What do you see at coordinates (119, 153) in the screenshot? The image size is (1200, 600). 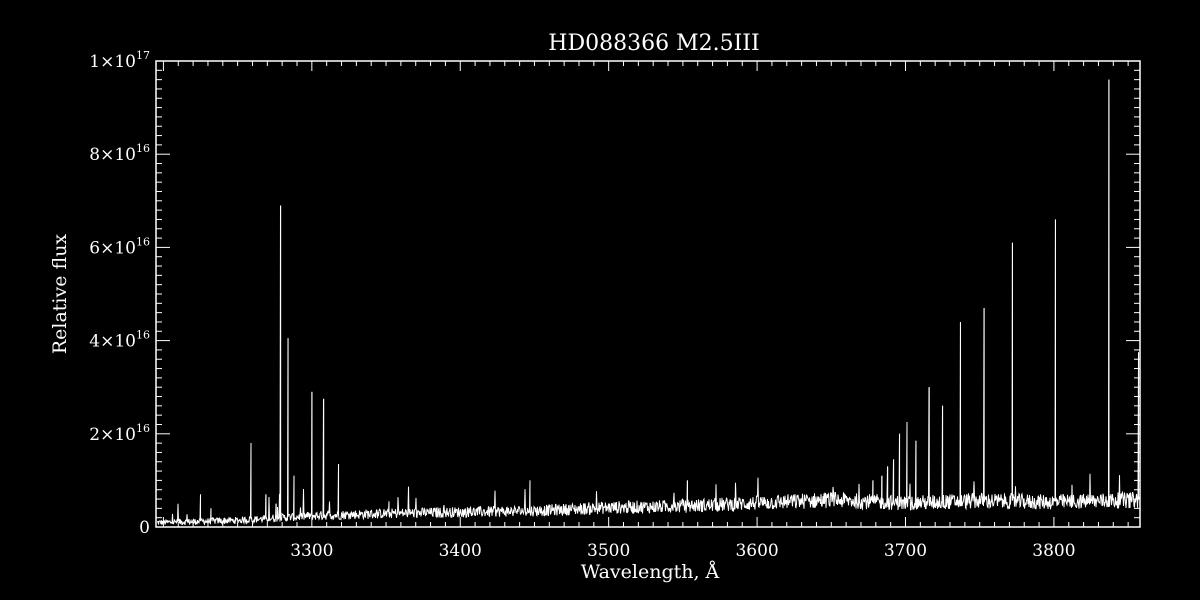 I see `y-tick-label: 8×1016` at bounding box center [119, 153].